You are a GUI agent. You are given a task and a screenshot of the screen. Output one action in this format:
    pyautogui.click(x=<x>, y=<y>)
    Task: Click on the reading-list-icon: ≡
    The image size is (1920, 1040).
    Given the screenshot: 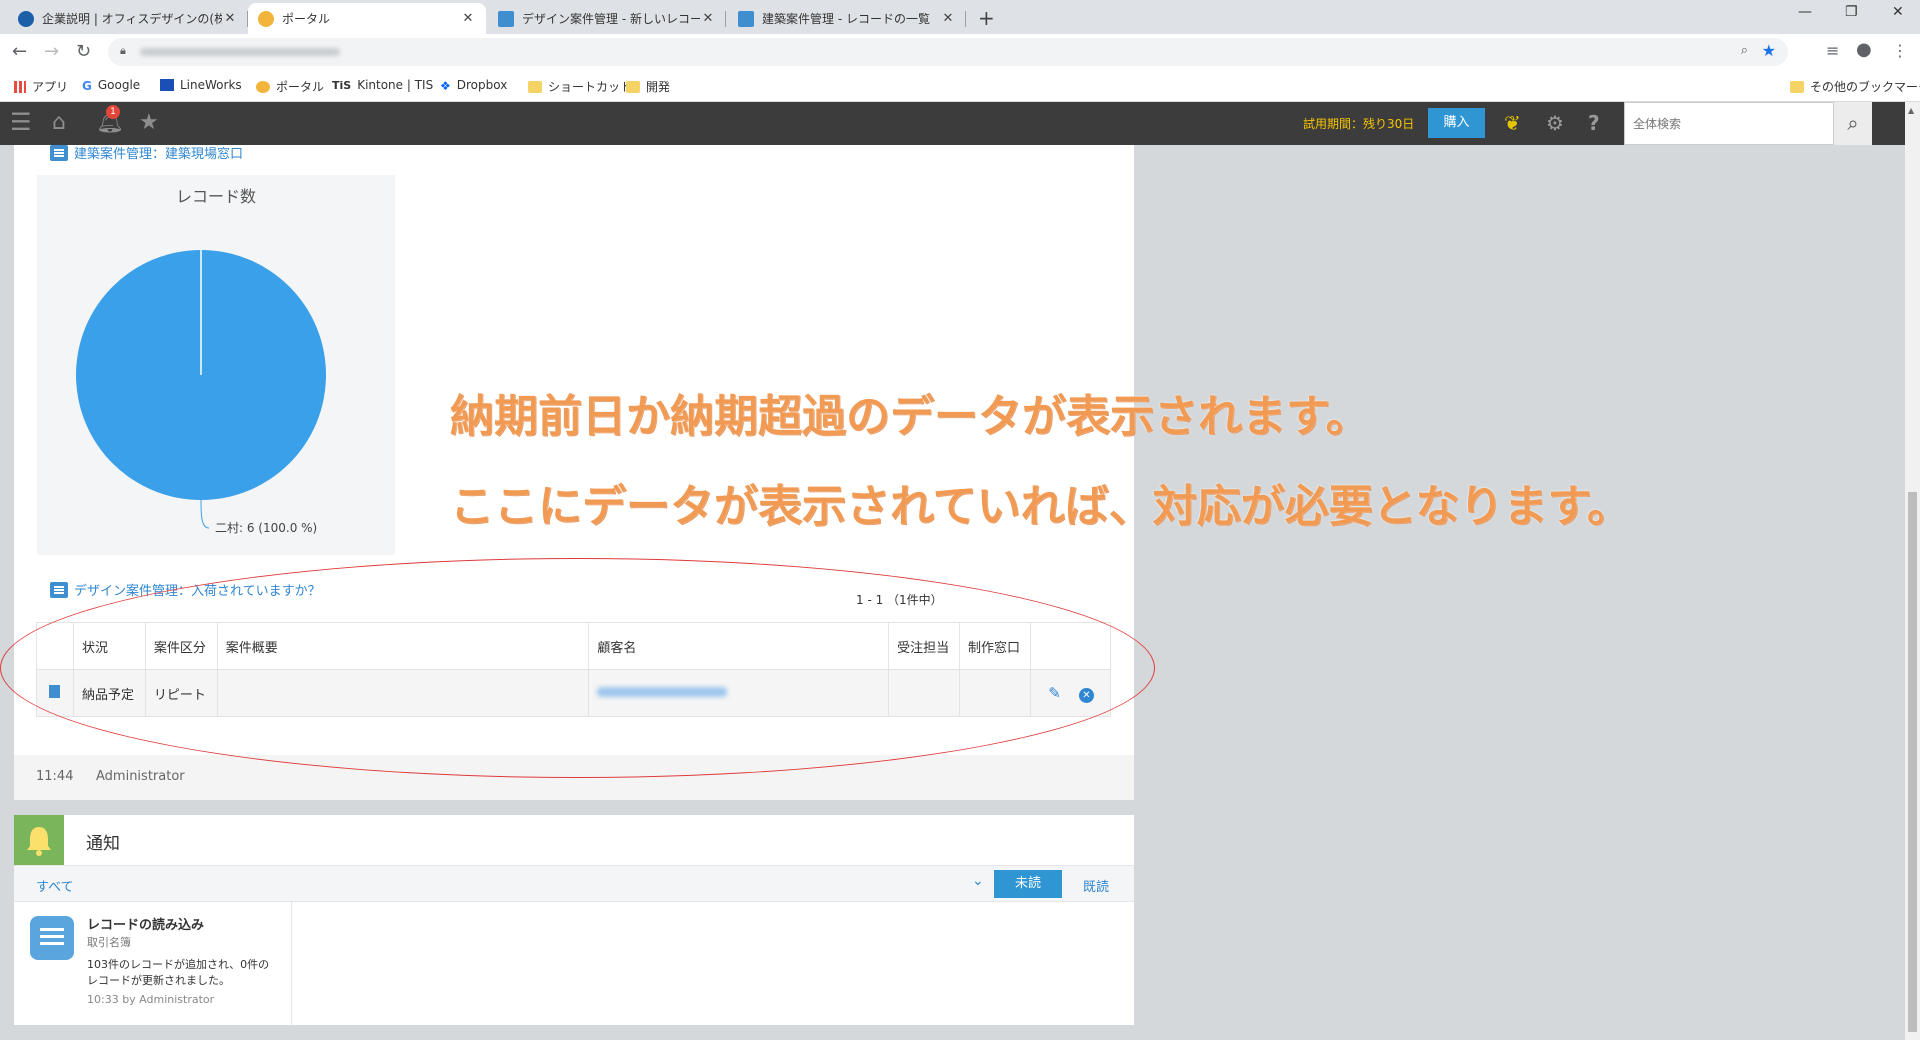 What is the action you would take?
    pyautogui.click(x=1832, y=50)
    